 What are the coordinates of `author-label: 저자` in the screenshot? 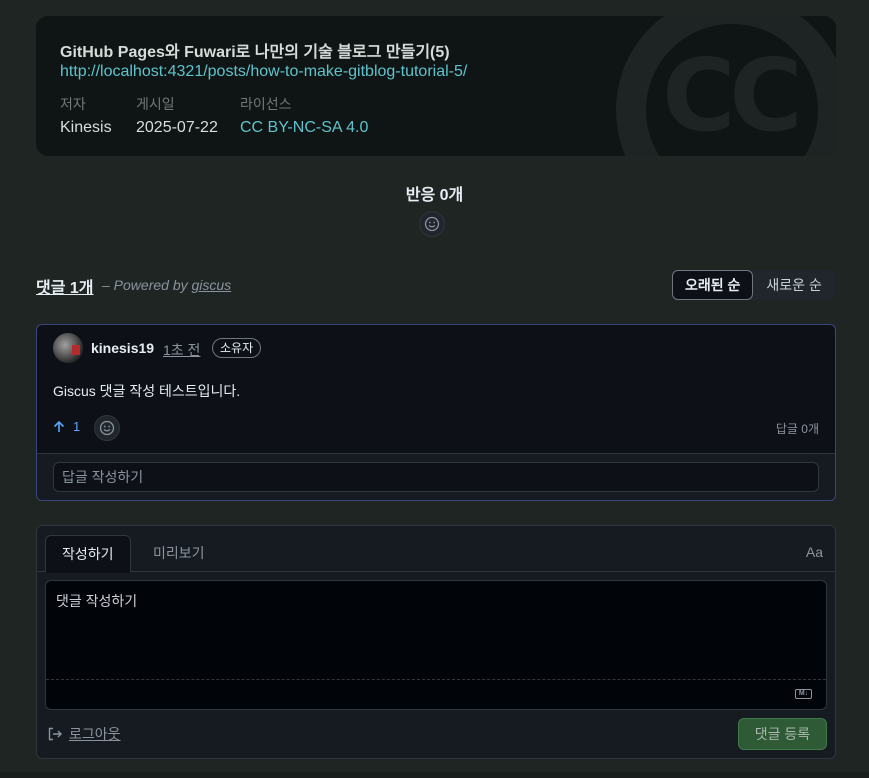 It's located at (73, 104).